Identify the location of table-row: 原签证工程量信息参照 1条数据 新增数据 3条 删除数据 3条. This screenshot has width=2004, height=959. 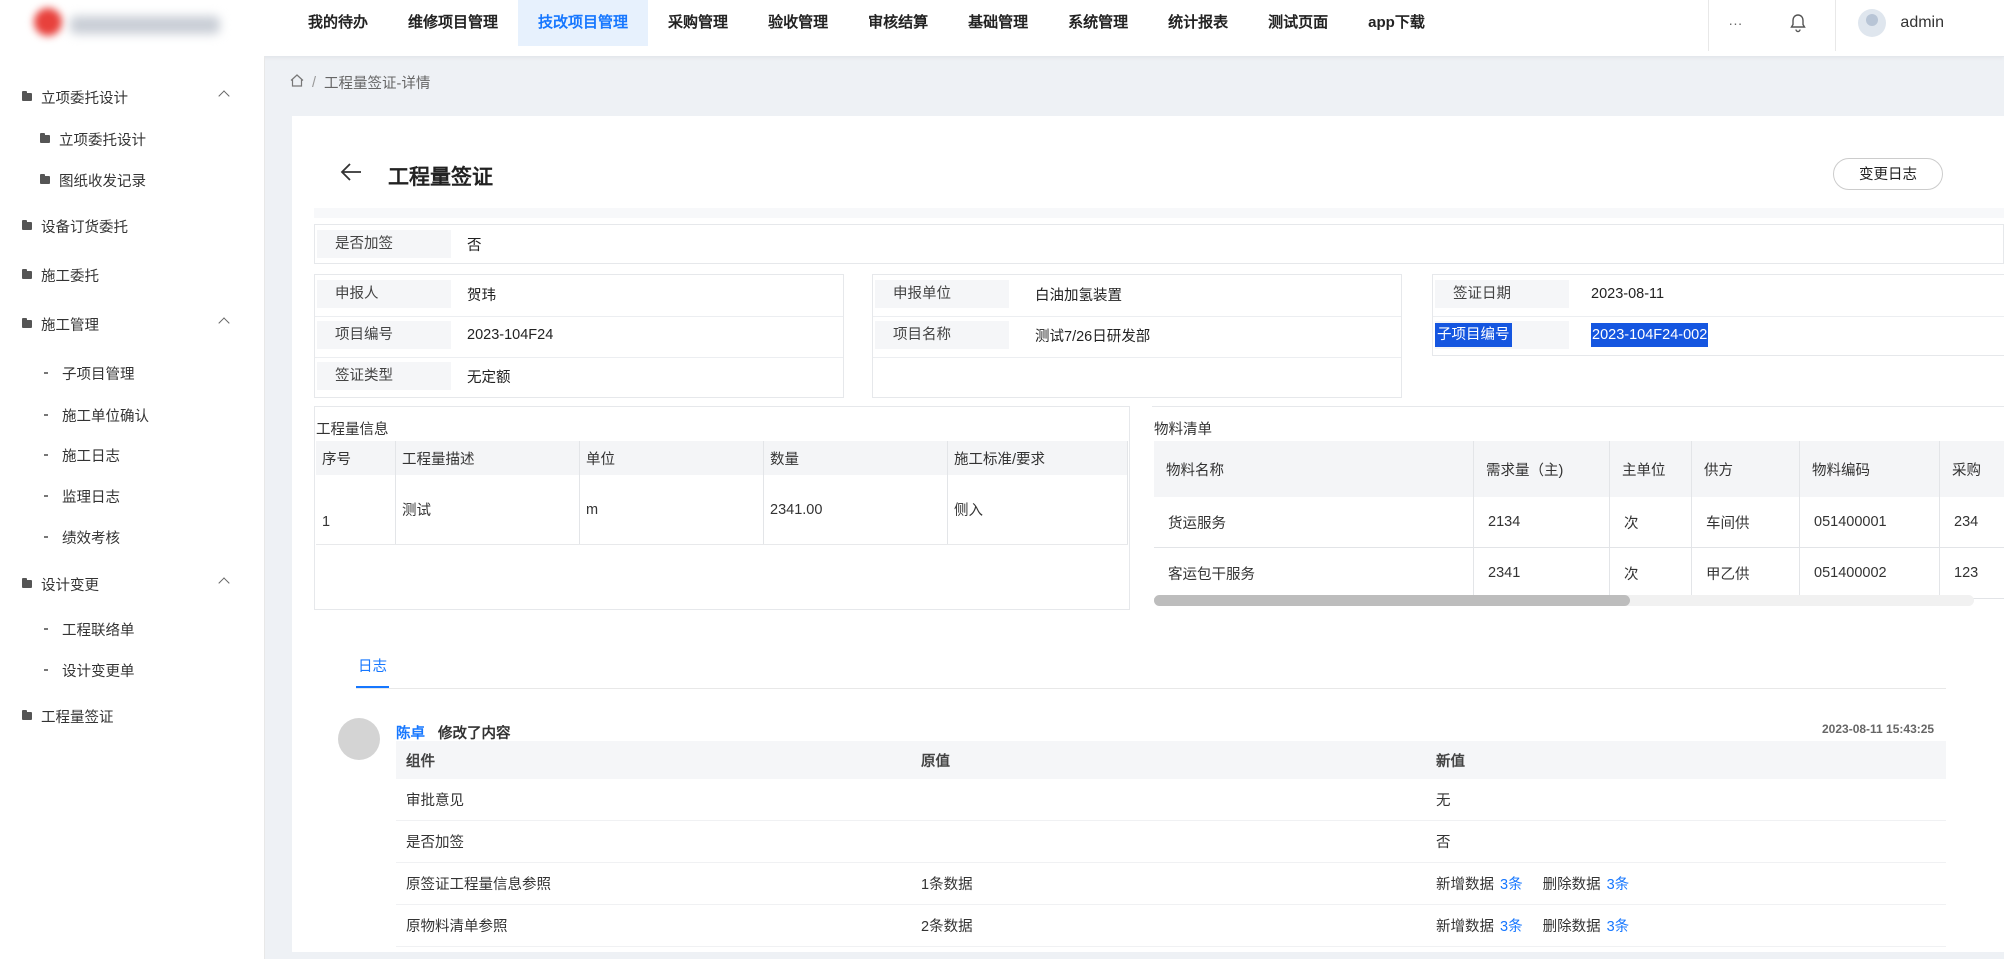
(1171, 883).